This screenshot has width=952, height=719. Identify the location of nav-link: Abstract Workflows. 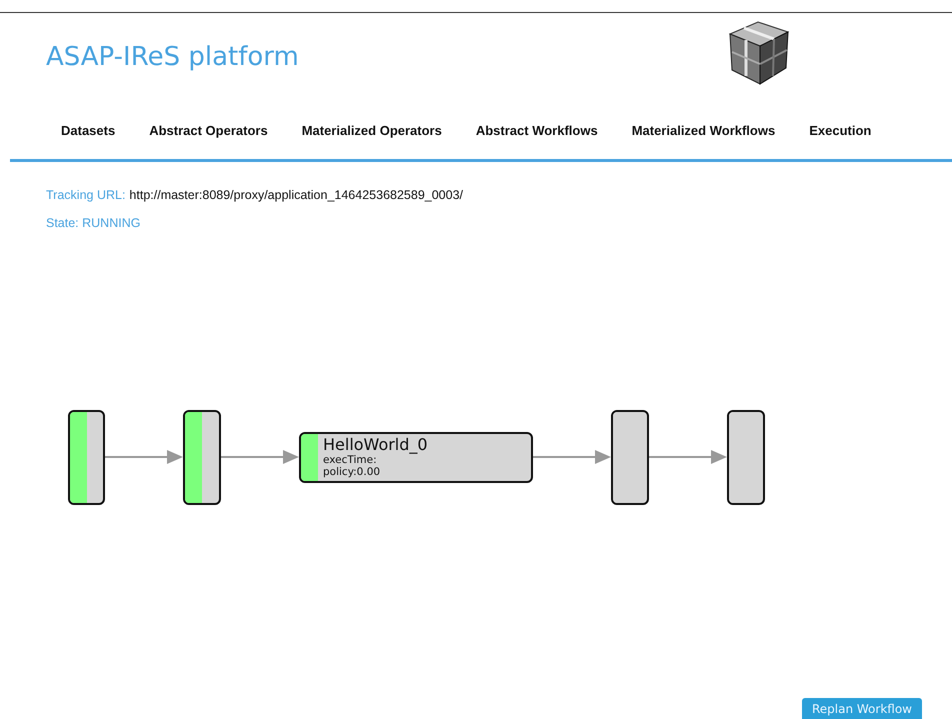
(536, 130).